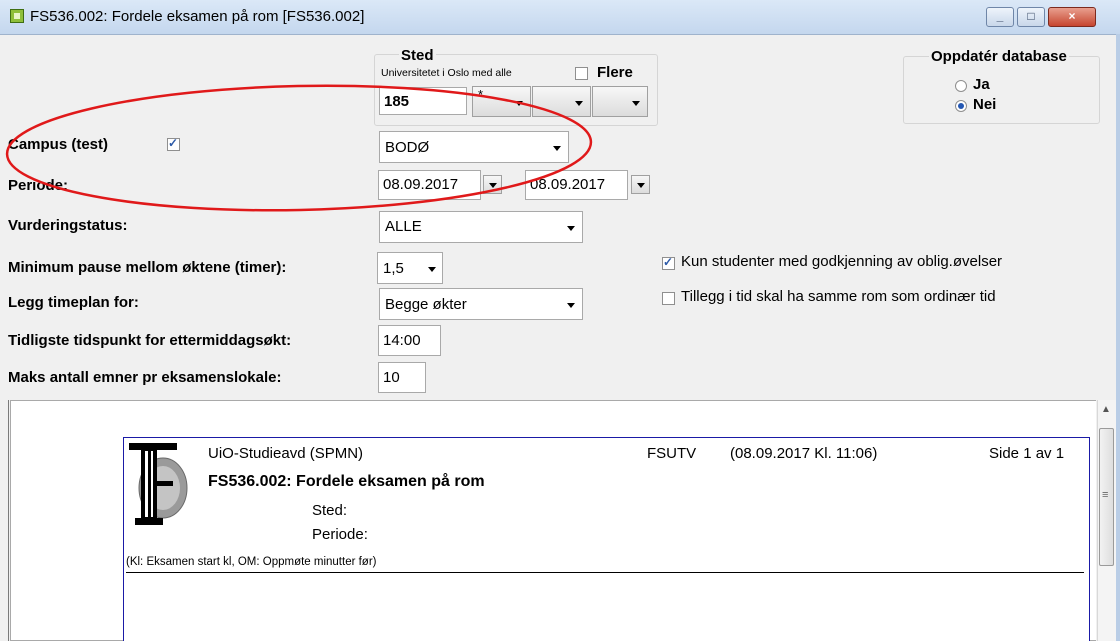  I want to click on minpause-select-value: 1,5, so click(393, 268).